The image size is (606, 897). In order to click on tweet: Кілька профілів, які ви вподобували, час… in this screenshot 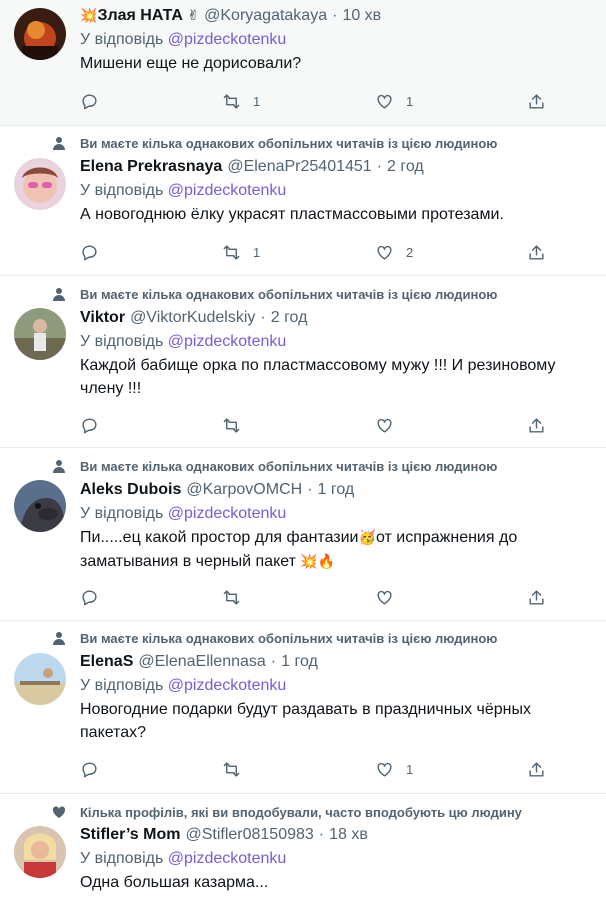, I will do `click(303, 845)`.